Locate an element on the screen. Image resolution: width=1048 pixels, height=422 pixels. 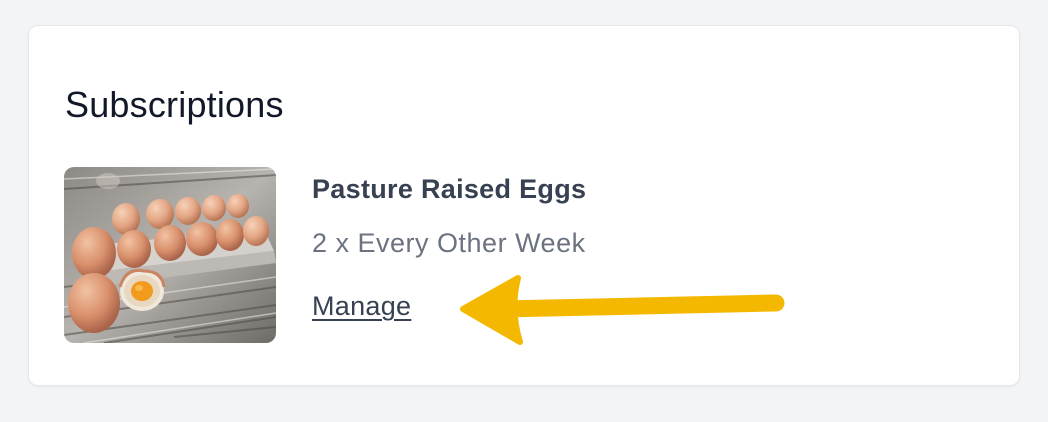
section-title: Subscriptions is located at coordinates (174, 104).